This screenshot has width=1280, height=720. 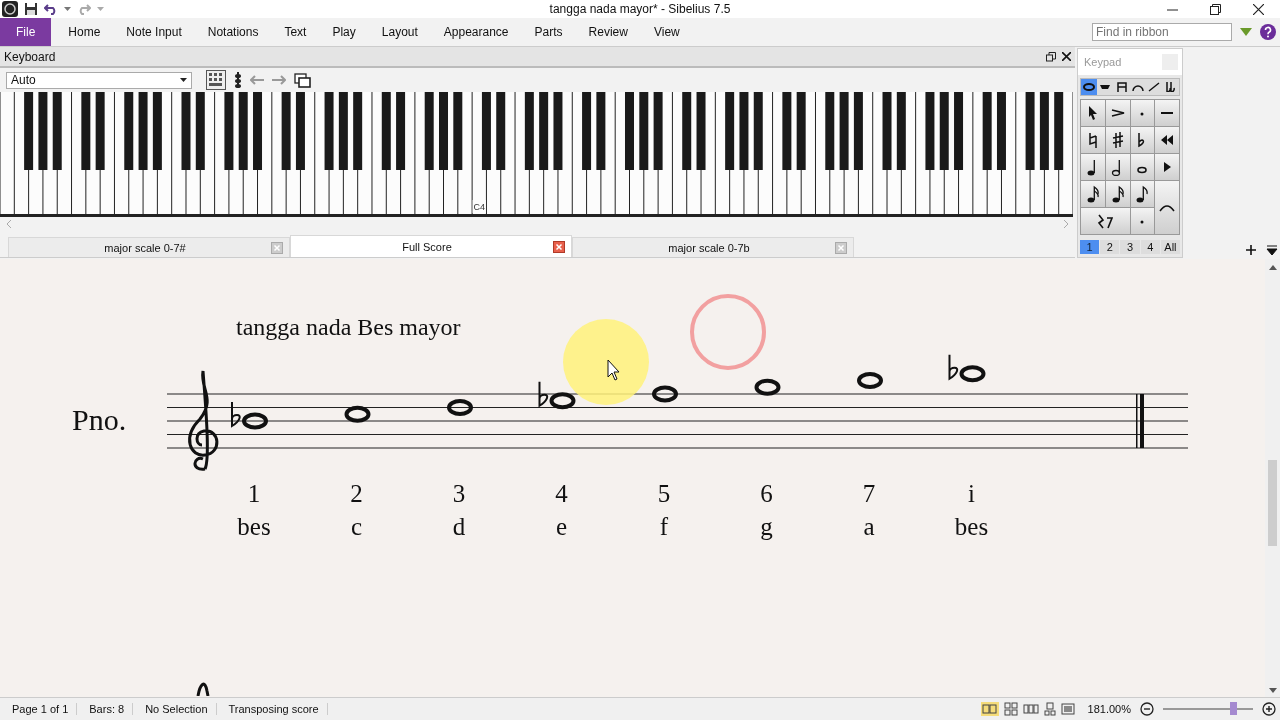 What do you see at coordinates (766, 526) in the screenshot?
I see `note-name: g` at bounding box center [766, 526].